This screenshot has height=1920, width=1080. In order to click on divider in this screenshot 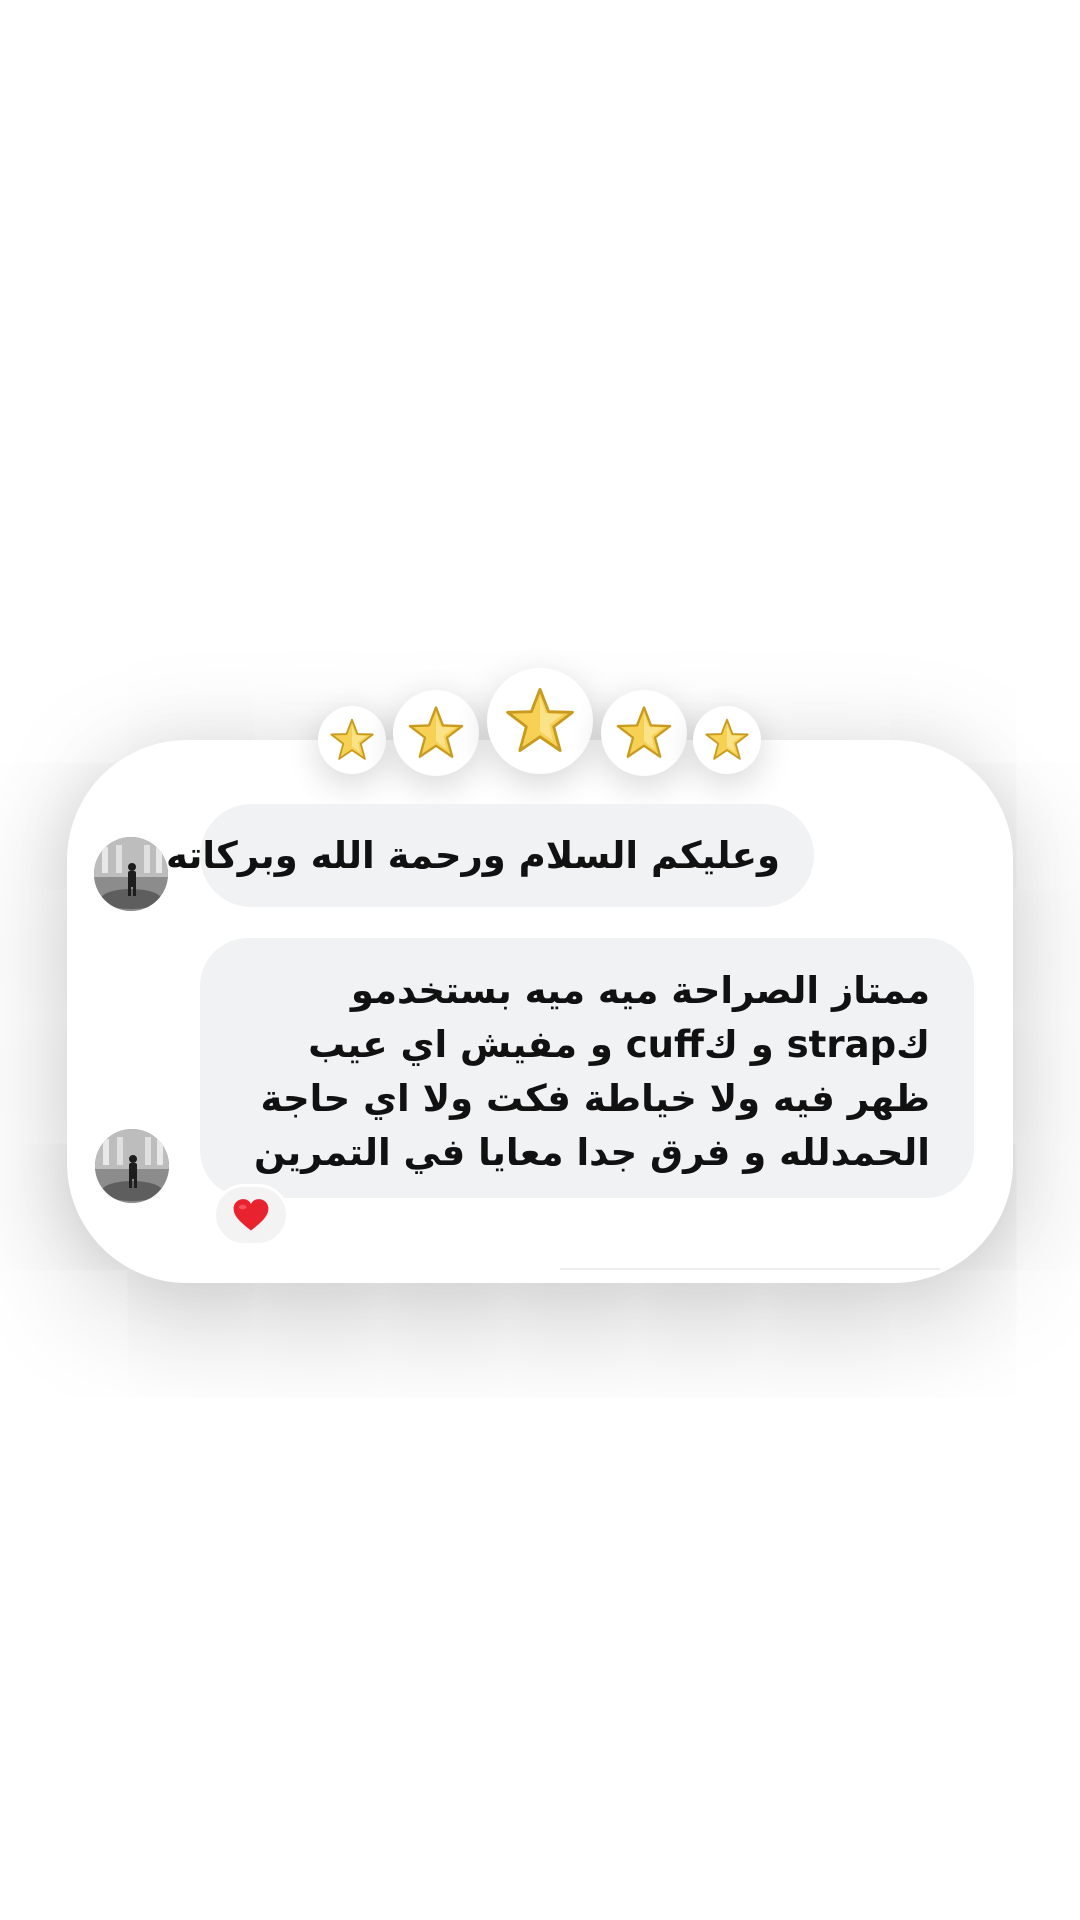, I will do `click(750, 1269)`.